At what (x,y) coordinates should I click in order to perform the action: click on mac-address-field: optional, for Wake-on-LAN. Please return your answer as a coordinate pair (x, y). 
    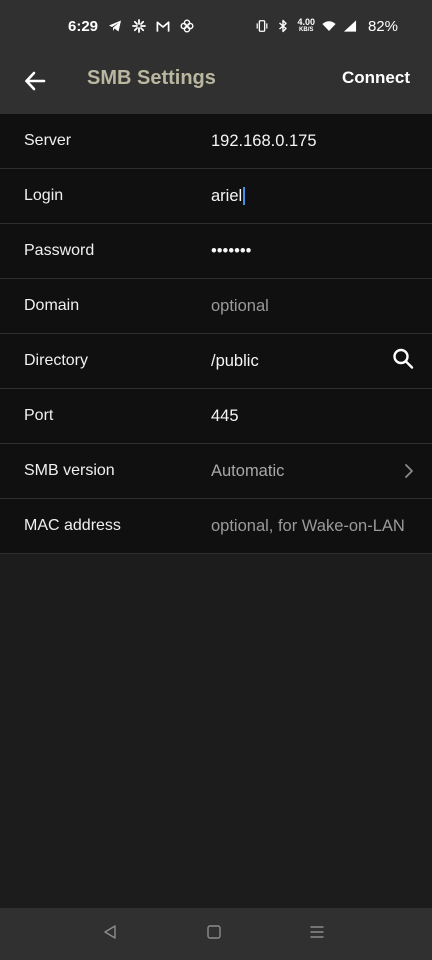
    Looking at the image, I should click on (308, 526).